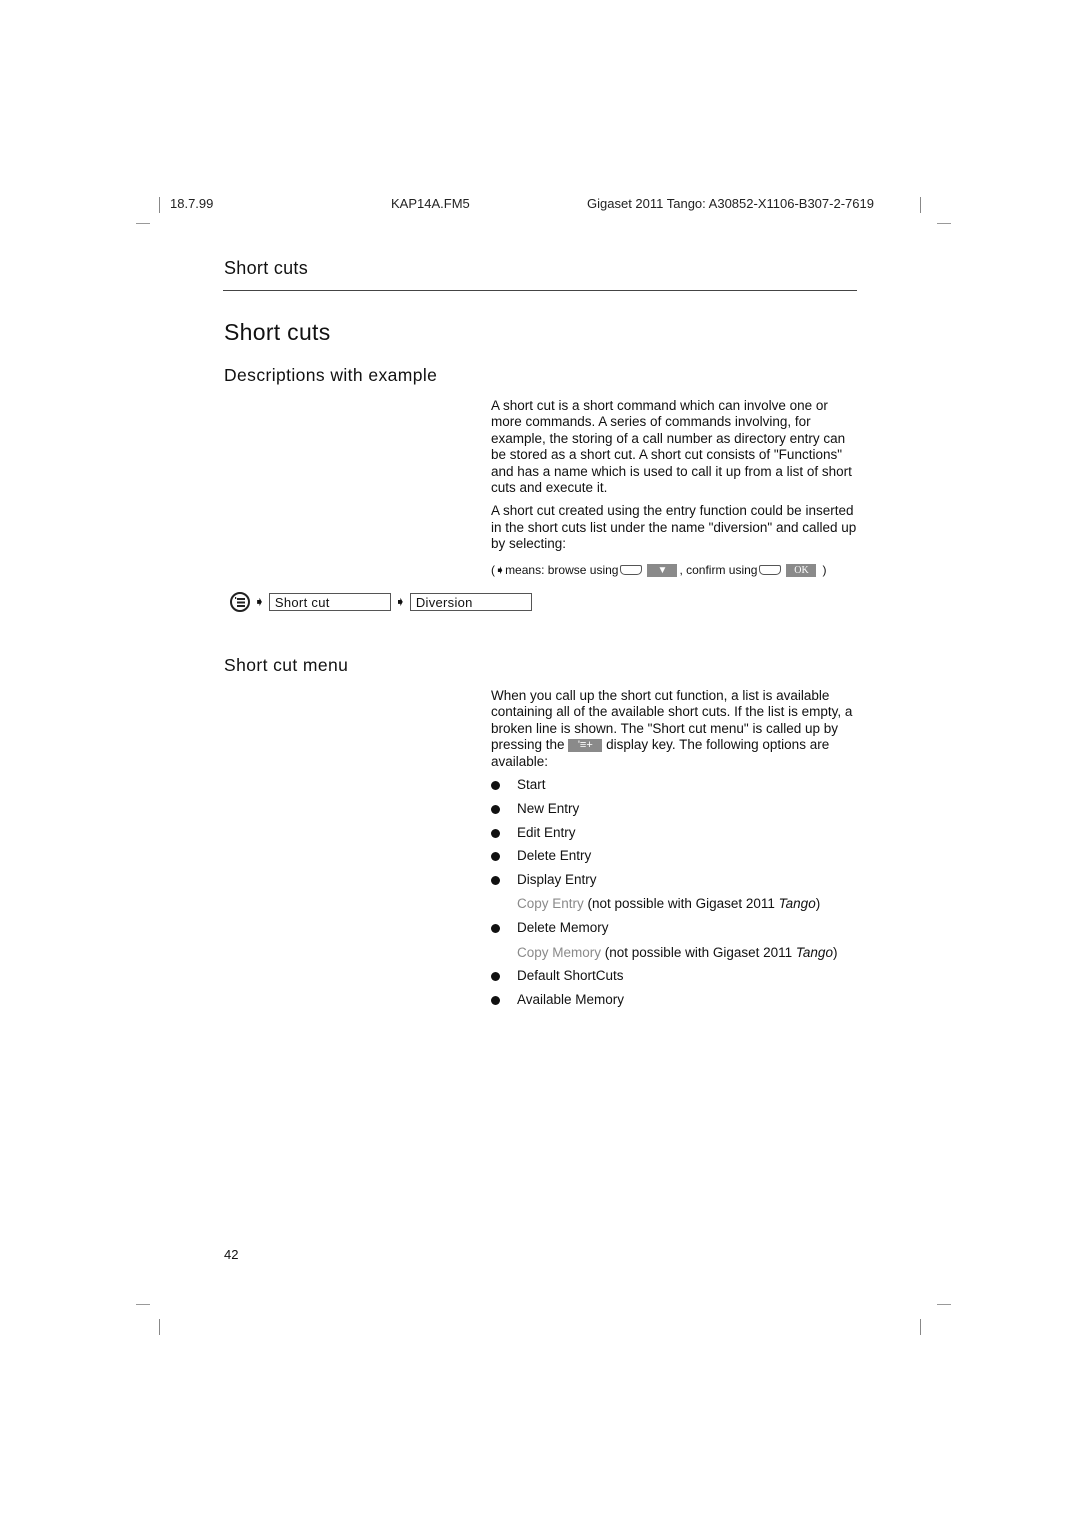 Image resolution: width=1080 pixels, height=1528 pixels. What do you see at coordinates (277, 332) in the screenshot?
I see `section-title: Short cuts` at bounding box center [277, 332].